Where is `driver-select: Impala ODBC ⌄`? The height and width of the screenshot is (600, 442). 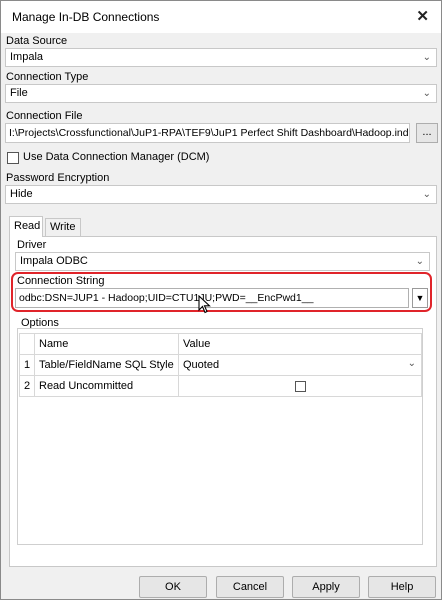
driver-select: Impala ODBC ⌄ is located at coordinates (222, 261).